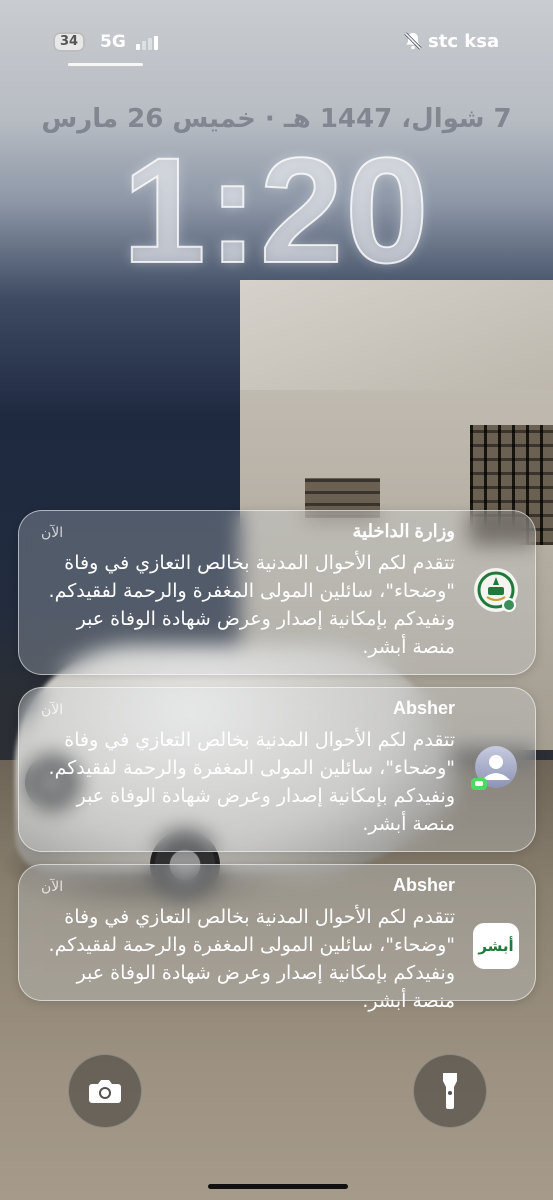  Describe the element at coordinates (105, 64) in the screenshot. I see `status-underline` at that location.